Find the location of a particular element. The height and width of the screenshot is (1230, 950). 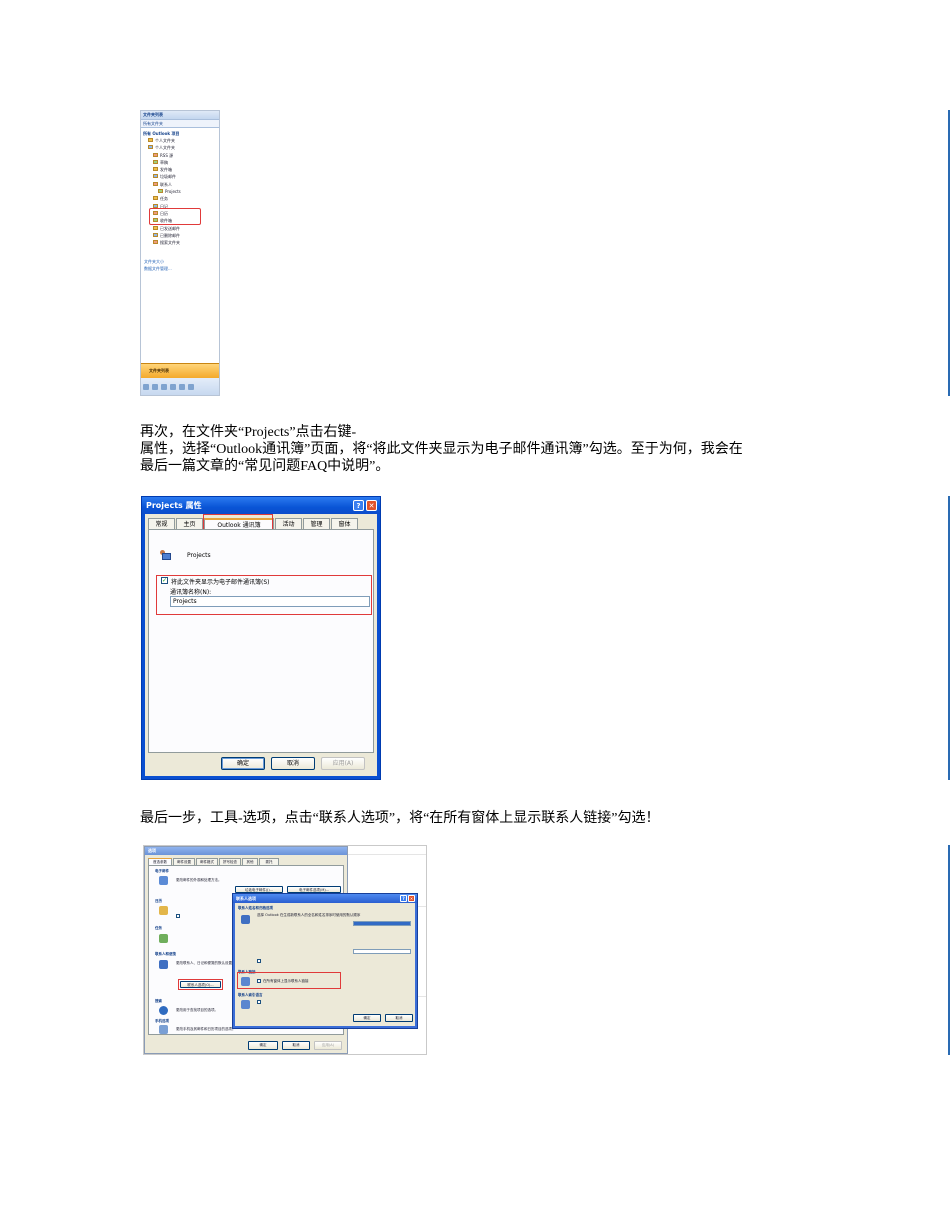

section-calendar: 日历 is located at coordinates (158, 901).